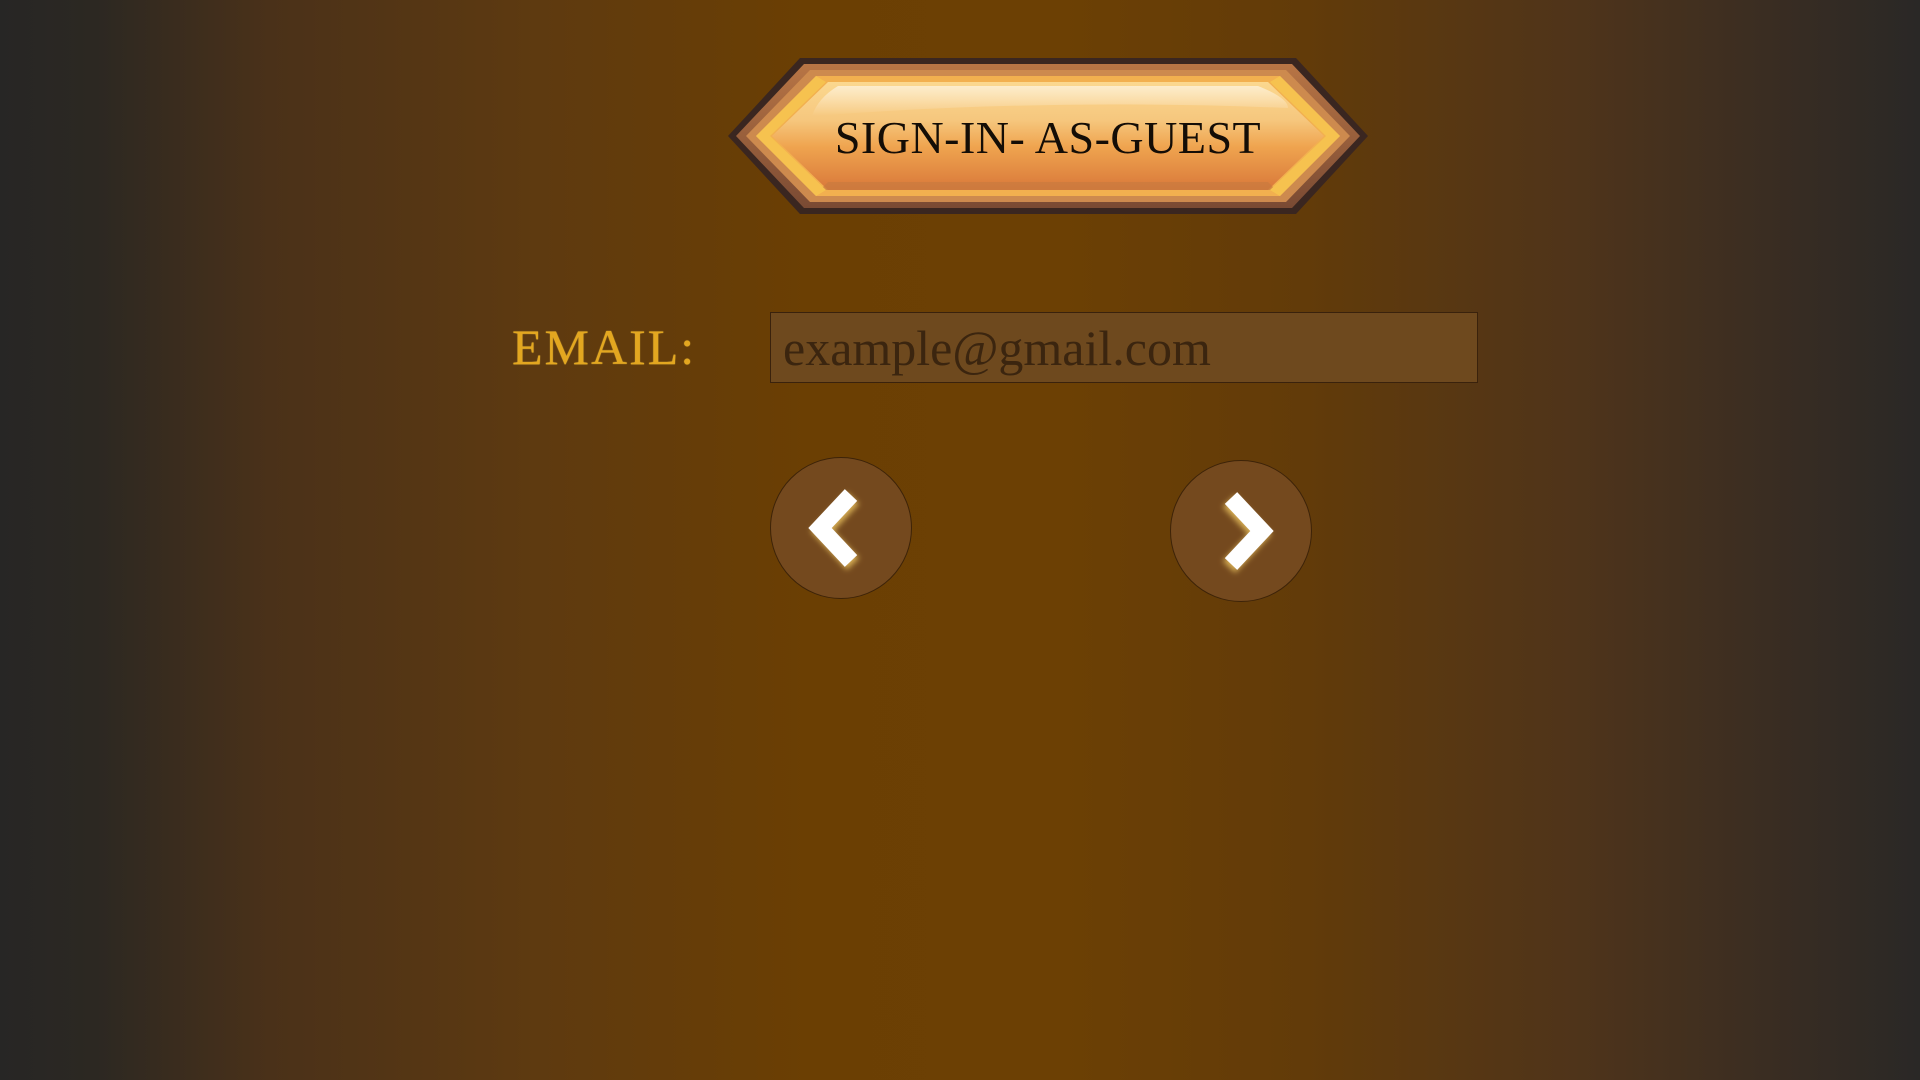  I want to click on banner-title: SIGN-IN- AS-GUEST, so click(1048, 137).